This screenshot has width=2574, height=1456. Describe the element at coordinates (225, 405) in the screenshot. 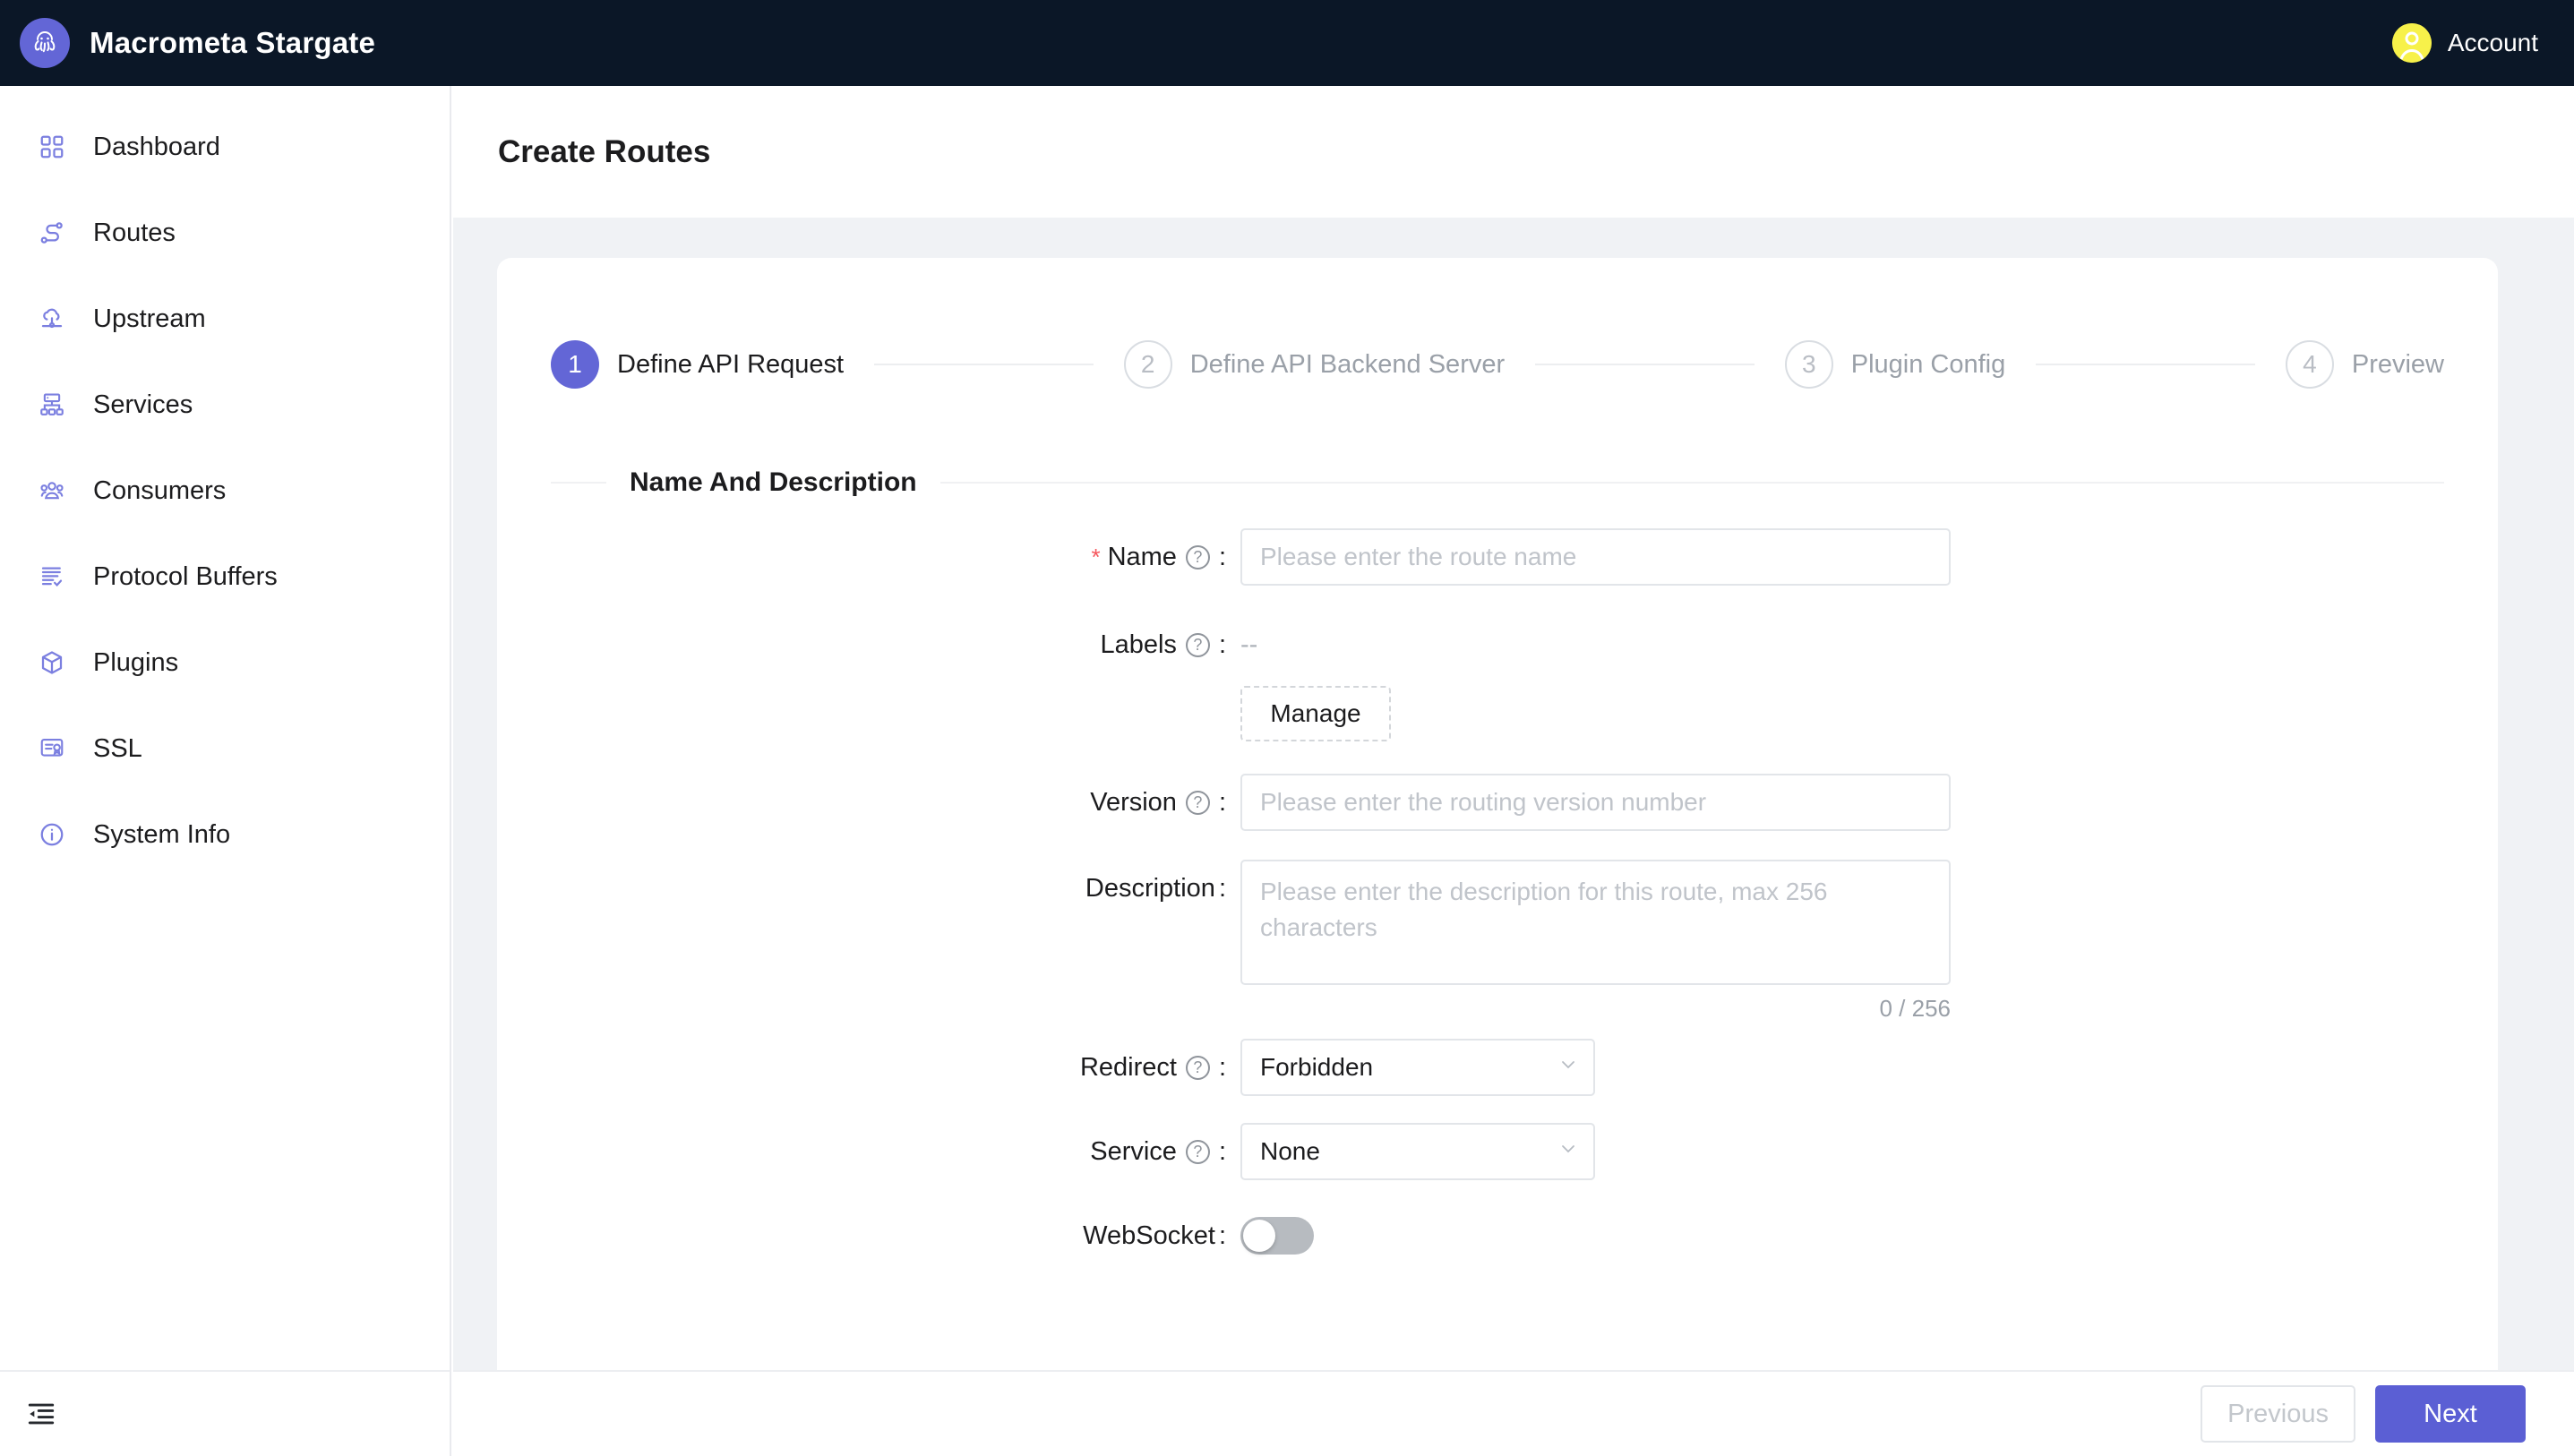

I see `sidebar-item-services: Services` at that location.